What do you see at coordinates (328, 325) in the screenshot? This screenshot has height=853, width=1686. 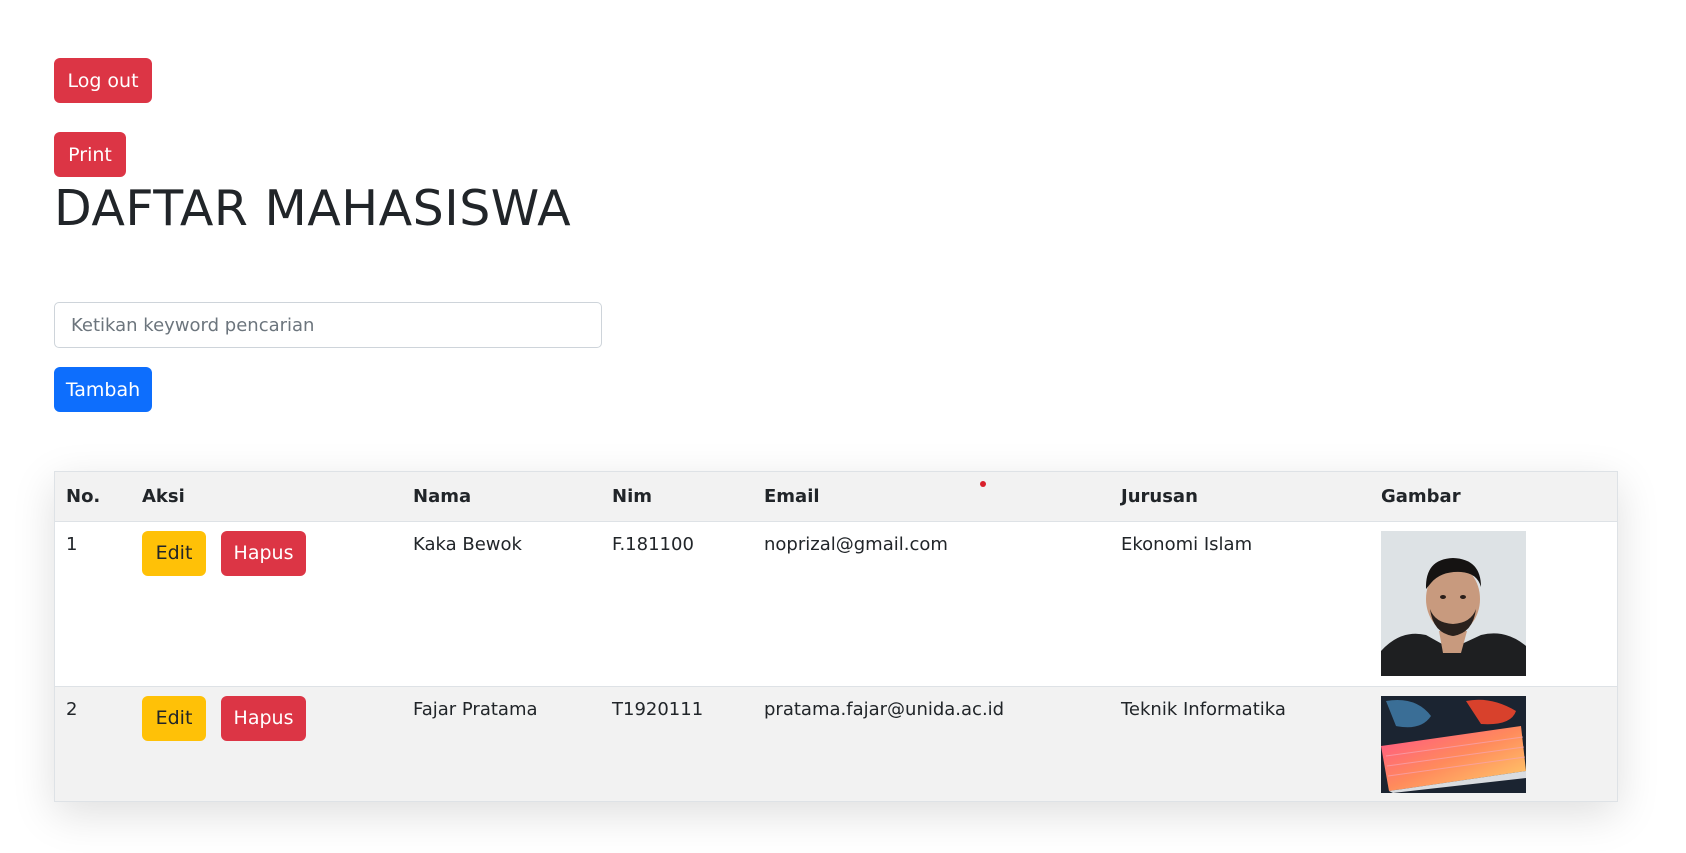 I see `search-input` at bounding box center [328, 325].